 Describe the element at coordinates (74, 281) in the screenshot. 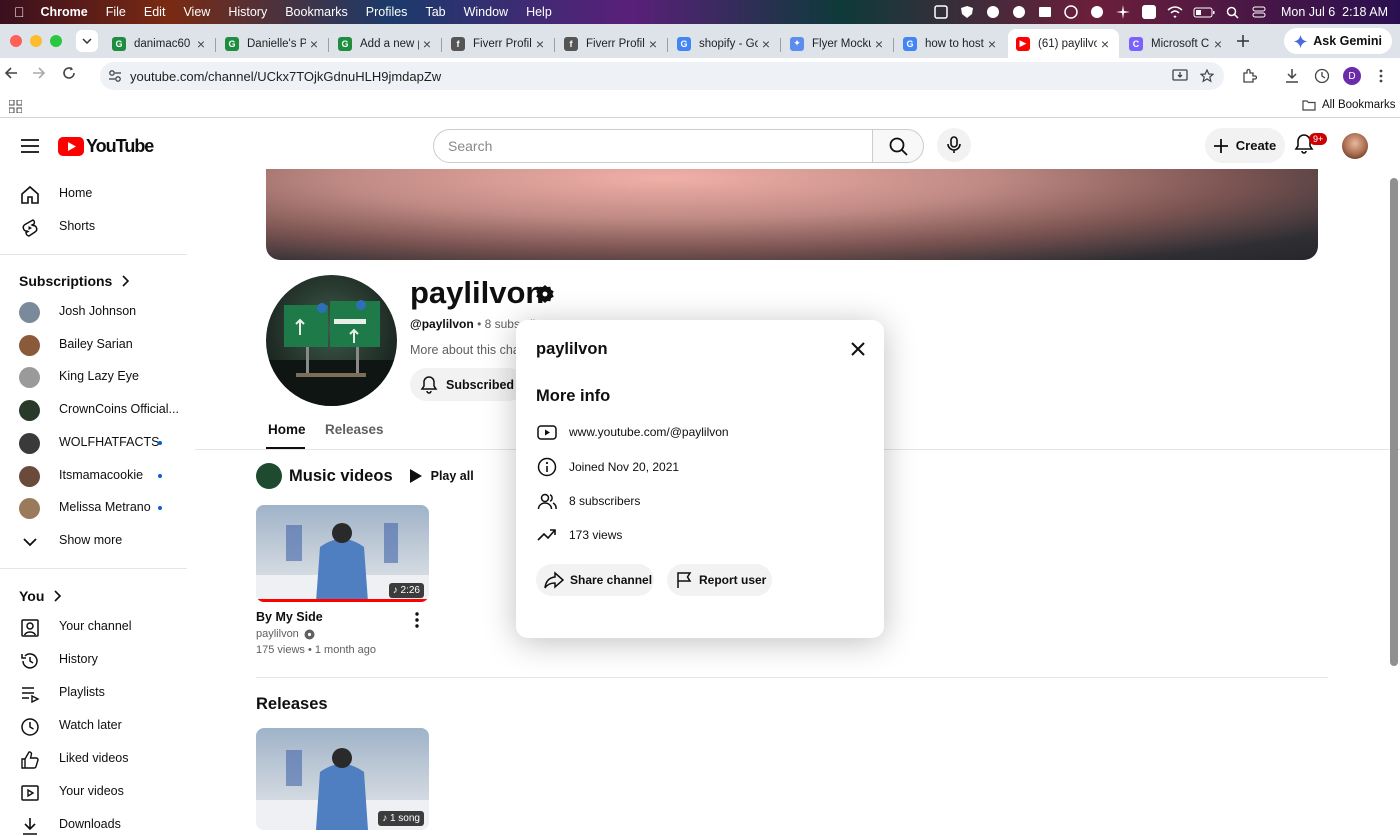

I see `subscriptions-heading: Subscriptions` at that location.